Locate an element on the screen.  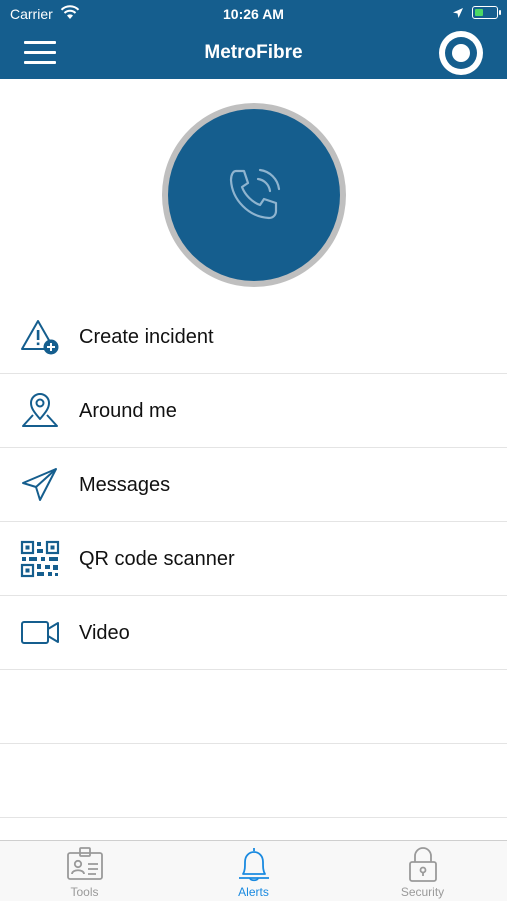
menu-item-qr-code-scanner: QR code scanner is located at coordinates (253, 559).